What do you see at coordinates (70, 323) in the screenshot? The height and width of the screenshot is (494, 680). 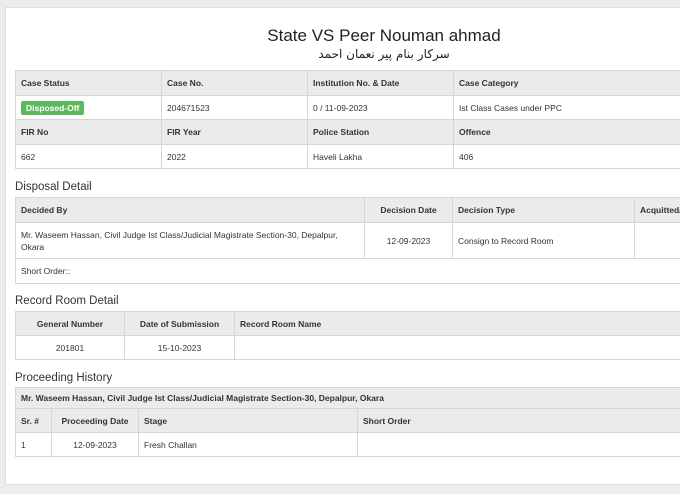 I see `header-general-number: General Number` at bounding box center [70, 323].